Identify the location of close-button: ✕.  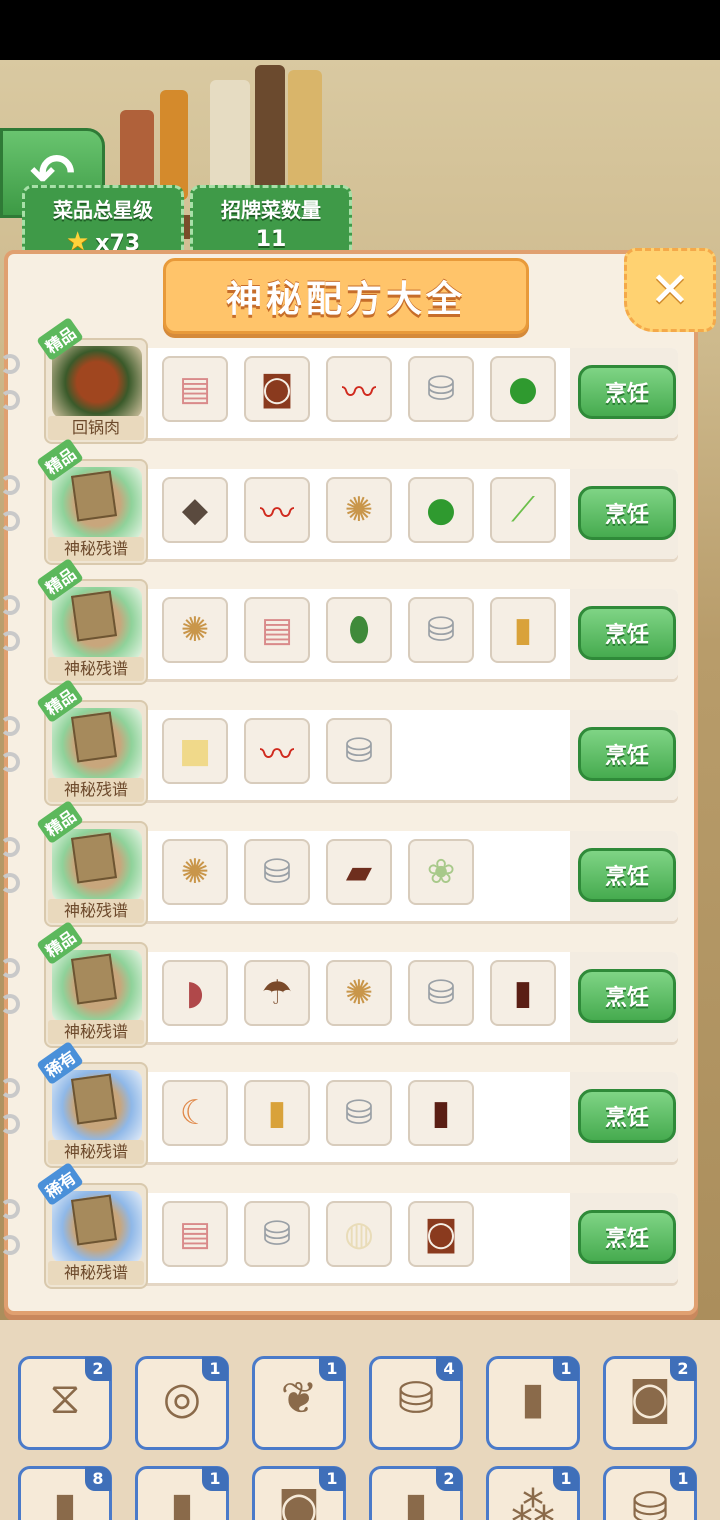
(670, 290).